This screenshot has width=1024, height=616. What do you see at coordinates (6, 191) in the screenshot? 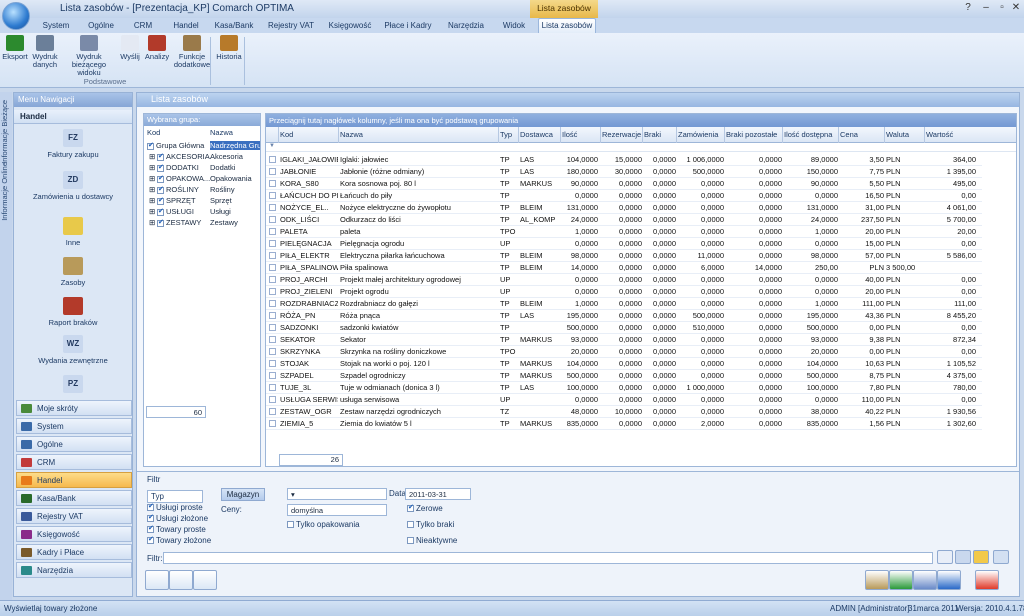
I see `side-tab-informacje-online: Informacje Online` at bounding box center [6, 191].